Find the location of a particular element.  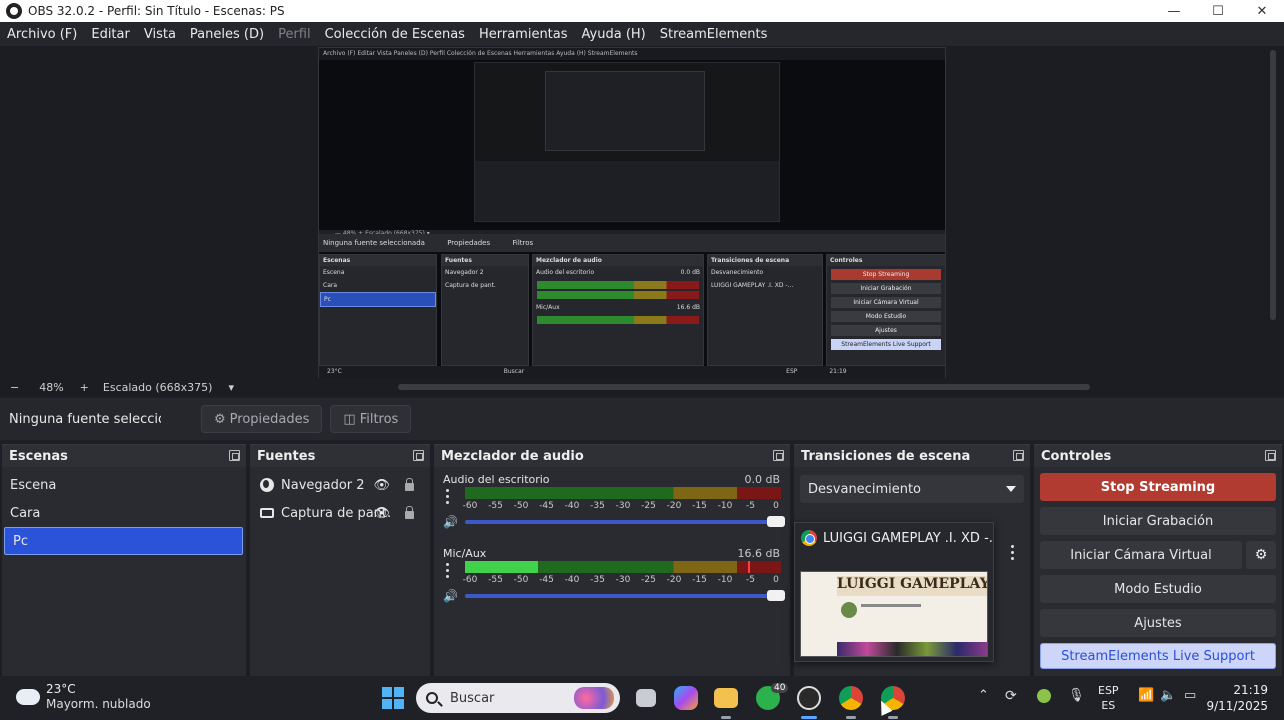

menu-vista: Vista is located at coordinates (160, 34).